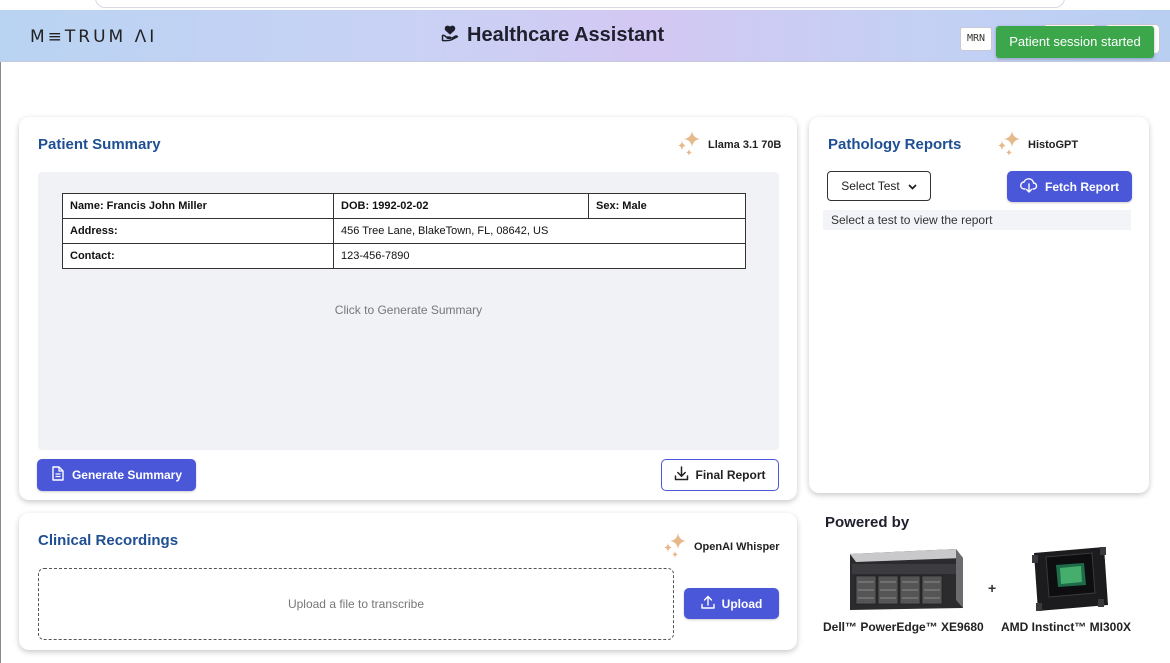  What do you see at coordinates (707, 603) in the screenshot?
I see `upload-icon` at bounding box center [707, 603].